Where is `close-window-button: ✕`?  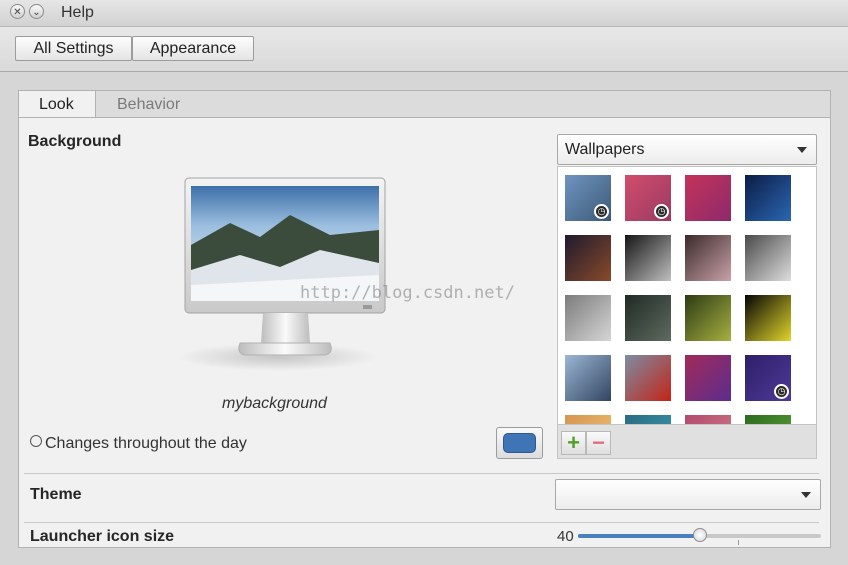
close-window-button: ✕ is located at coordinates (17, 11).